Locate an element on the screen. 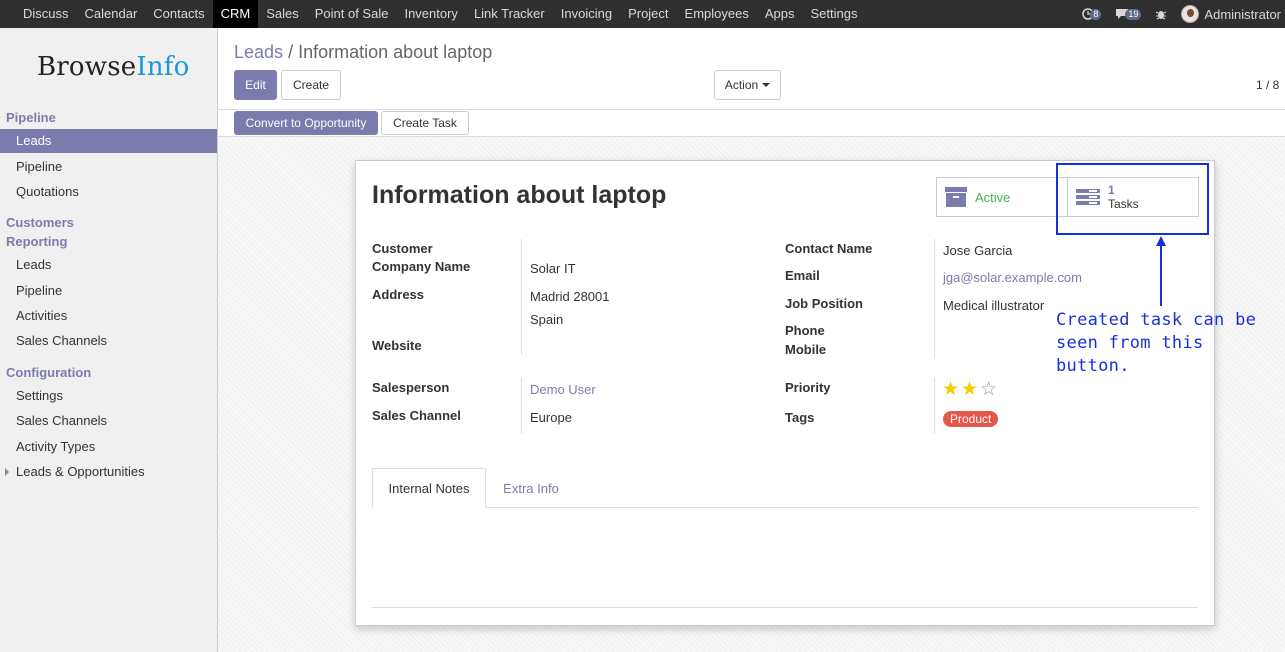 The image size is (1285, 652). action-dropdown: Action is located at coordinates (747, 85).